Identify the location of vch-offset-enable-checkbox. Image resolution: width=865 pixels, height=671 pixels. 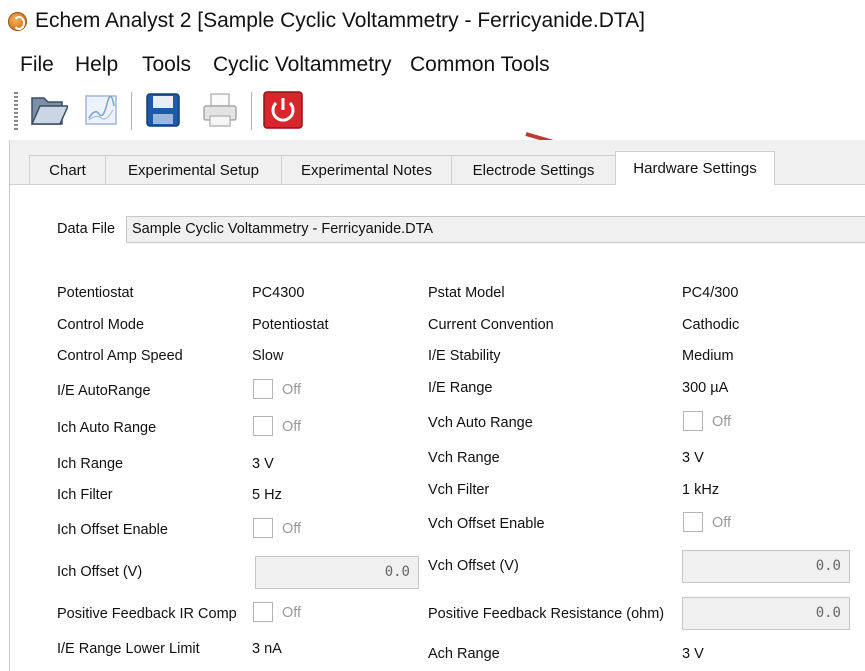
(693, 522).